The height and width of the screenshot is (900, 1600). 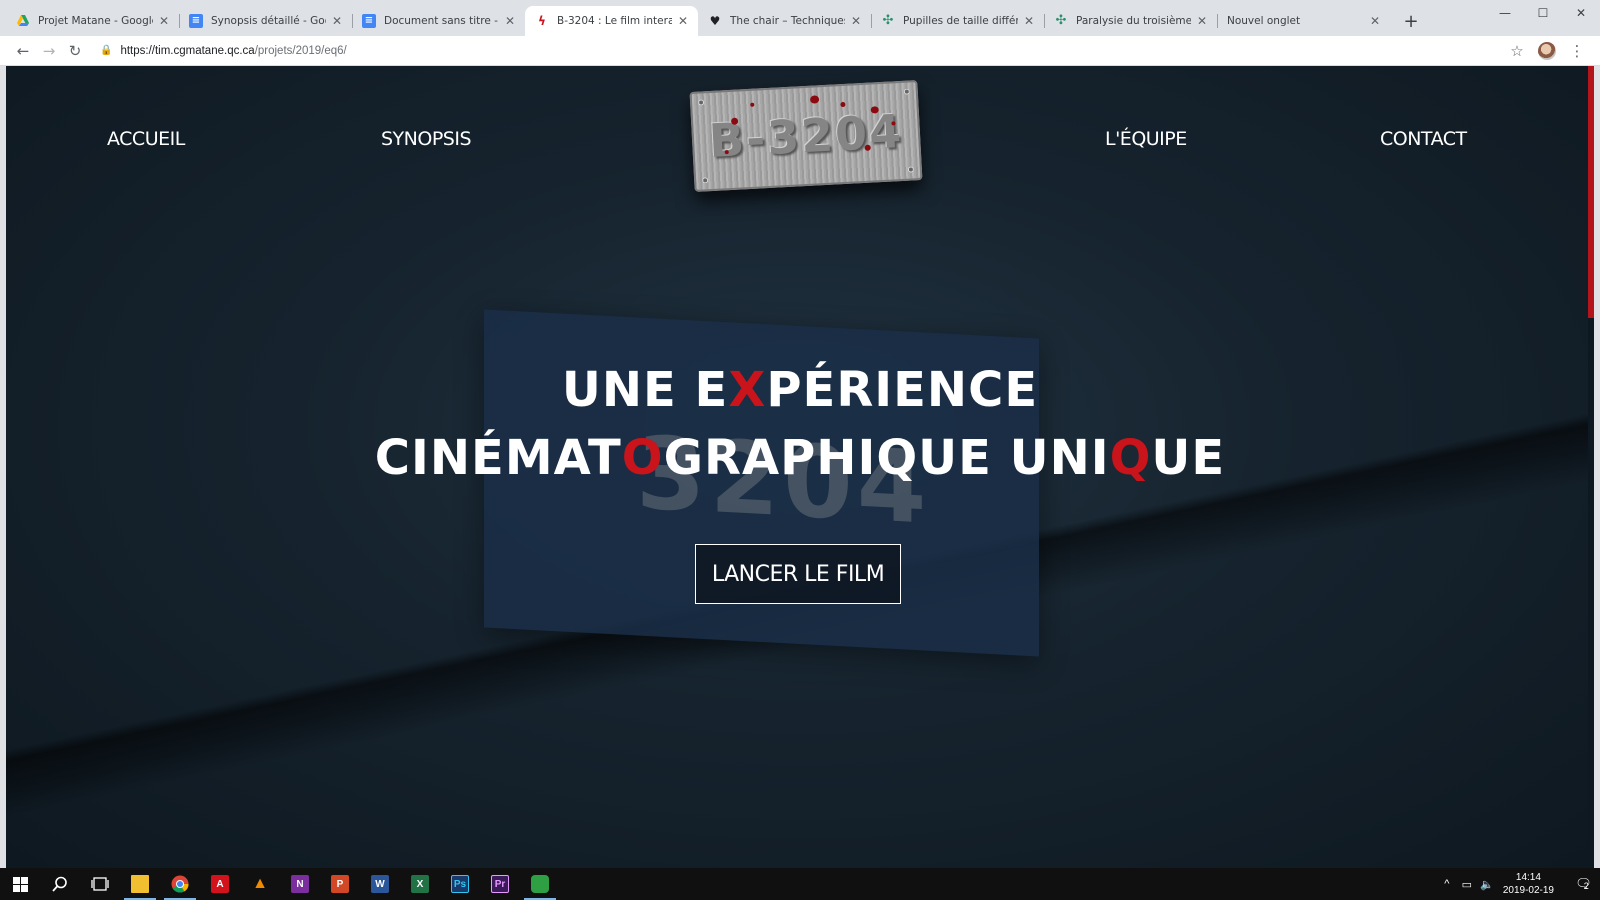 I want to click on taskbar-vlc: ▲, so click(x=260, y=884).